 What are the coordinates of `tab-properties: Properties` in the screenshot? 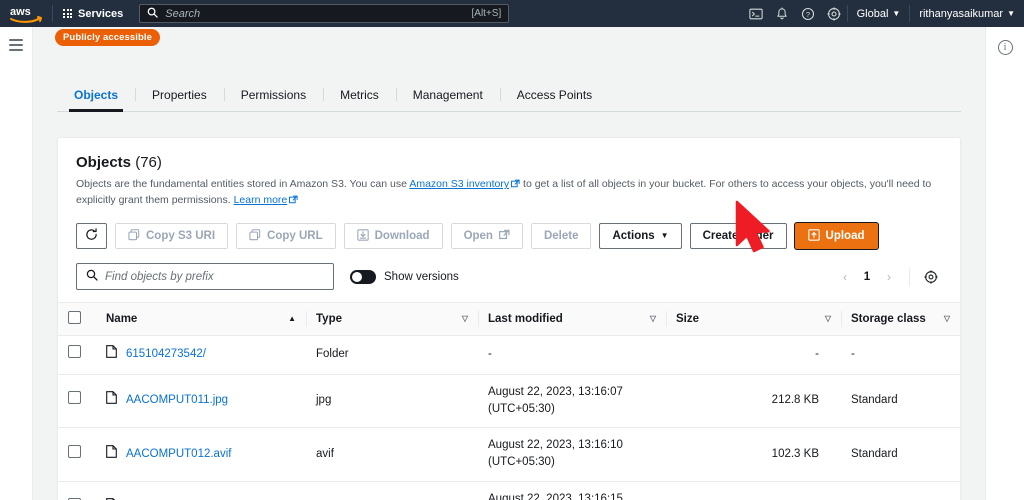 It's located at (179, 96).